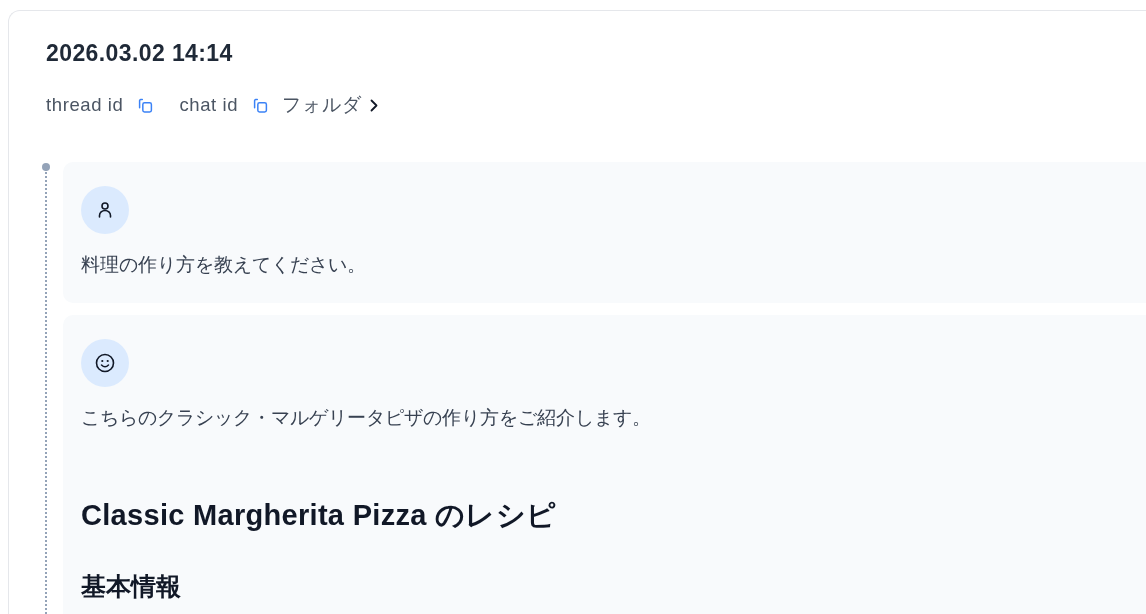  What do you see at coordinates (131, 586) in the screenshot?
I see `section-heading: 基本情報` at bounding box center [131, 586].